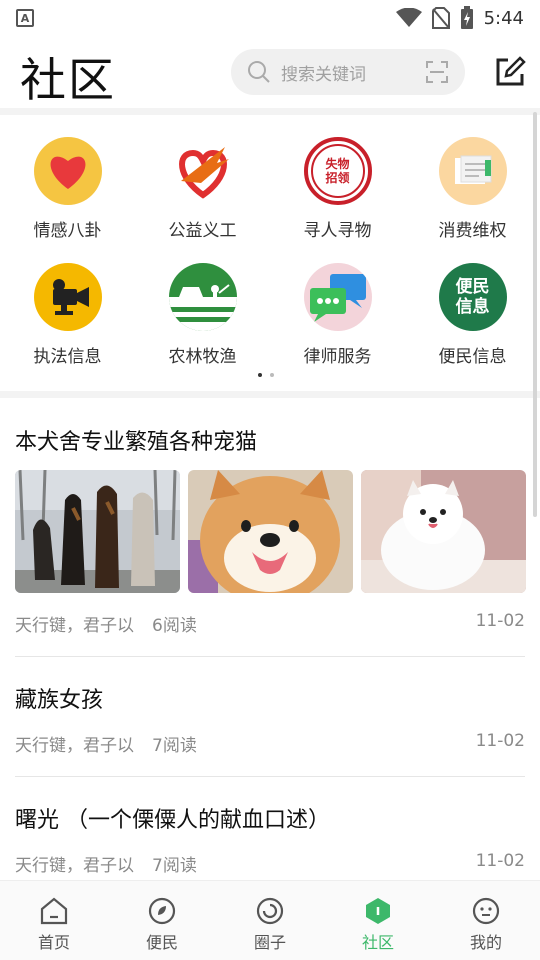  Describe the element at coordinates (67, 297) in the screenshot. I see `video-camera-icon` at that location.